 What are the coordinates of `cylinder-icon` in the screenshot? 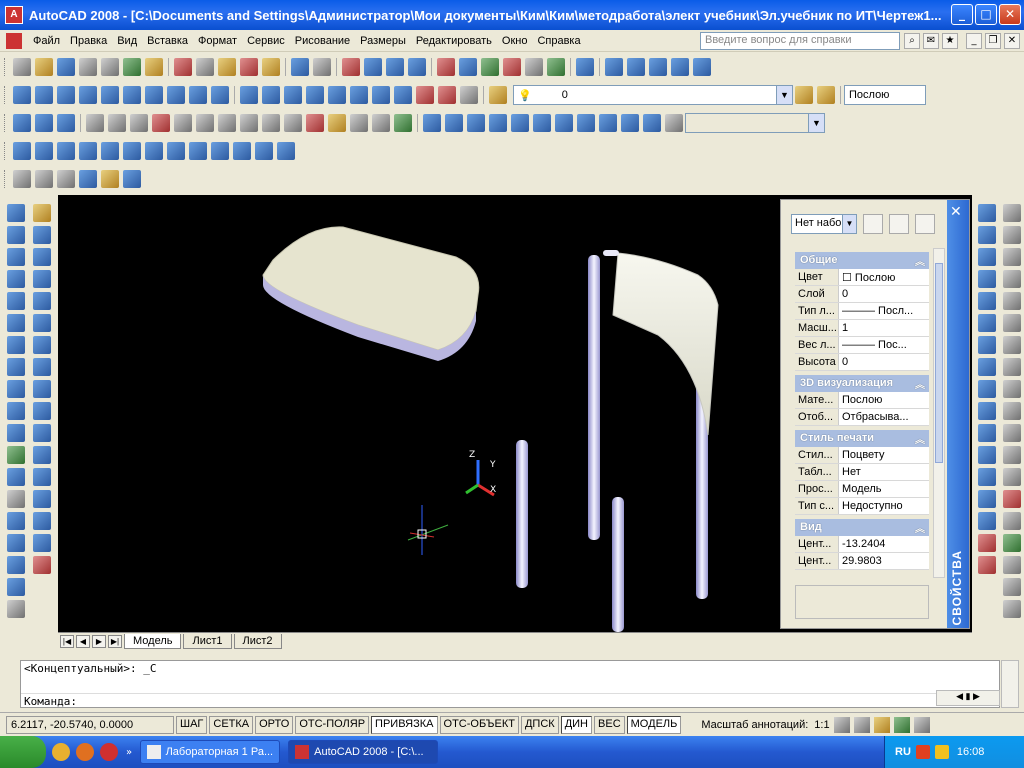 It's located at (132, 95).